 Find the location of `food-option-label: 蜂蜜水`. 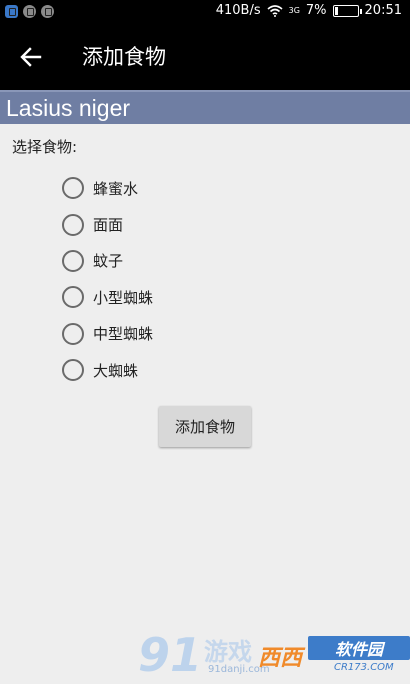

food-option-label: 蜂蜜水 is located at coordinates (116, 188).